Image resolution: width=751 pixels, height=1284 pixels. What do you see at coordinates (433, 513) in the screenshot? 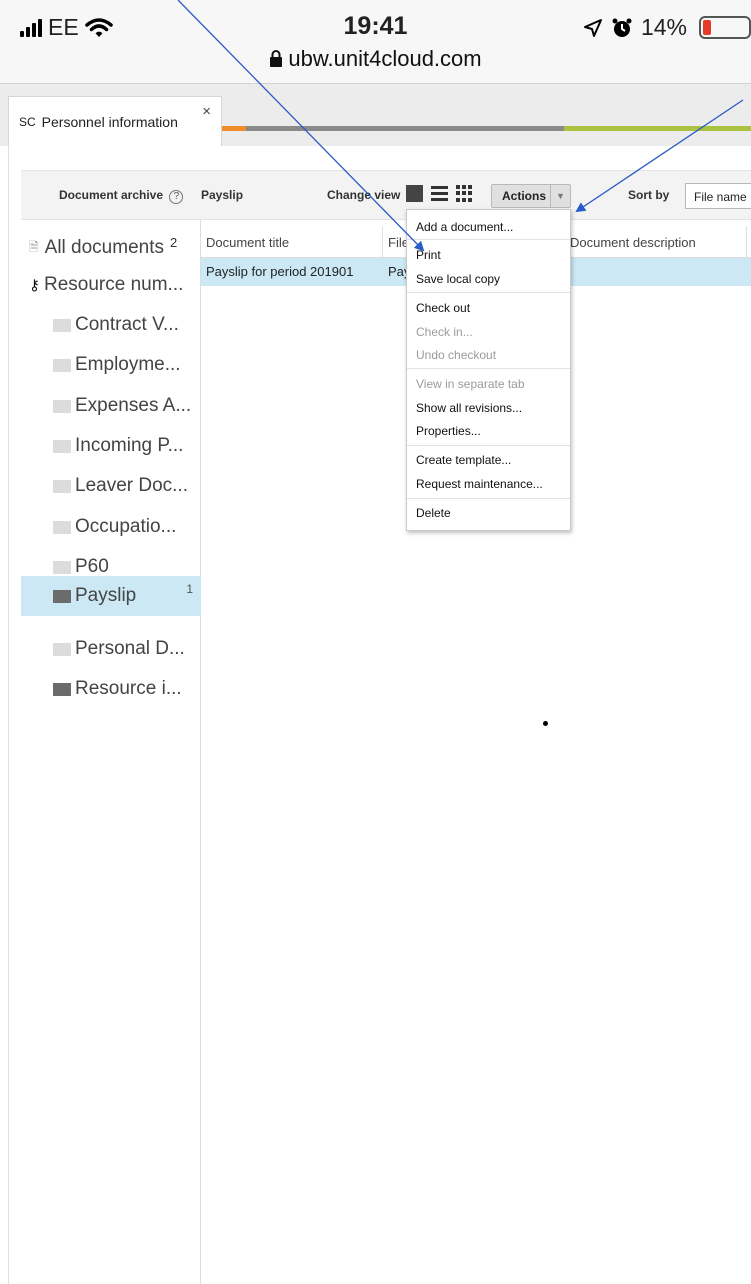
I see `menu-item-delete: Delete` at bounding box center [433, 513].